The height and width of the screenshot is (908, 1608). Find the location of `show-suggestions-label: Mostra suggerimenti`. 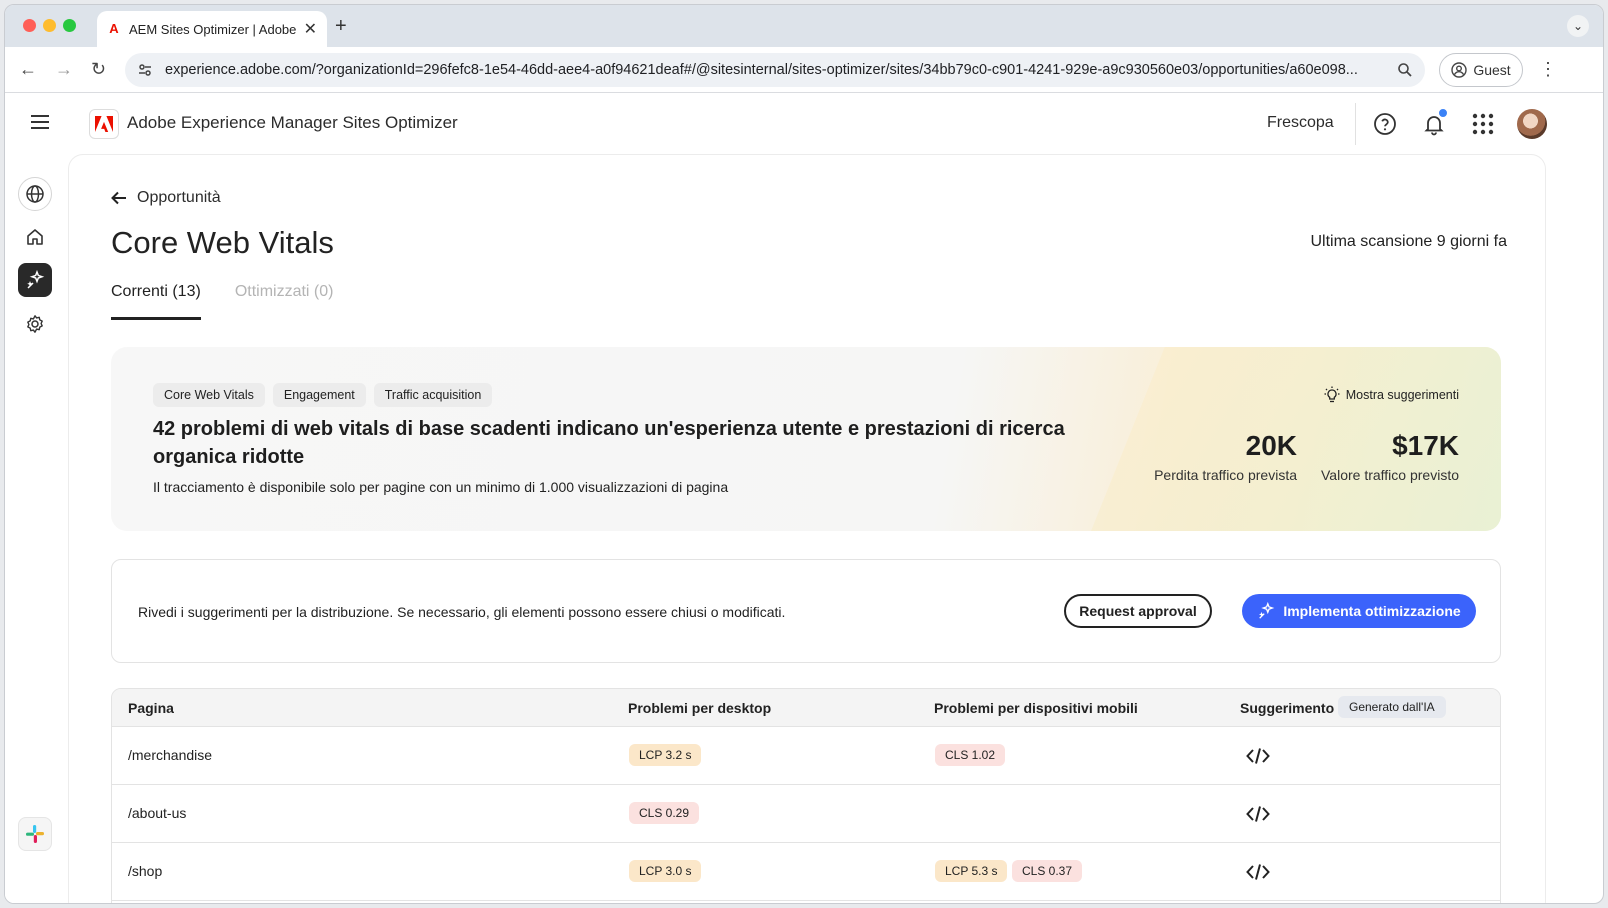

show-suggestions-label: Mostra suggerimenti is located at coordinates (1402, 395).